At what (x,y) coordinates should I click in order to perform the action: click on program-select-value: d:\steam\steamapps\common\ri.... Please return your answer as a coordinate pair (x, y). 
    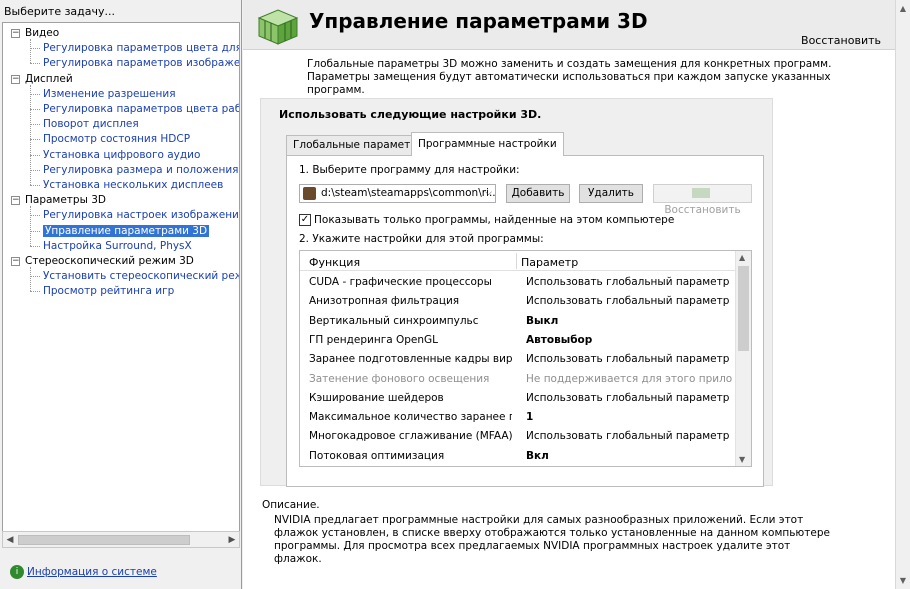
    Looking at the image, I should click on (408, 193).